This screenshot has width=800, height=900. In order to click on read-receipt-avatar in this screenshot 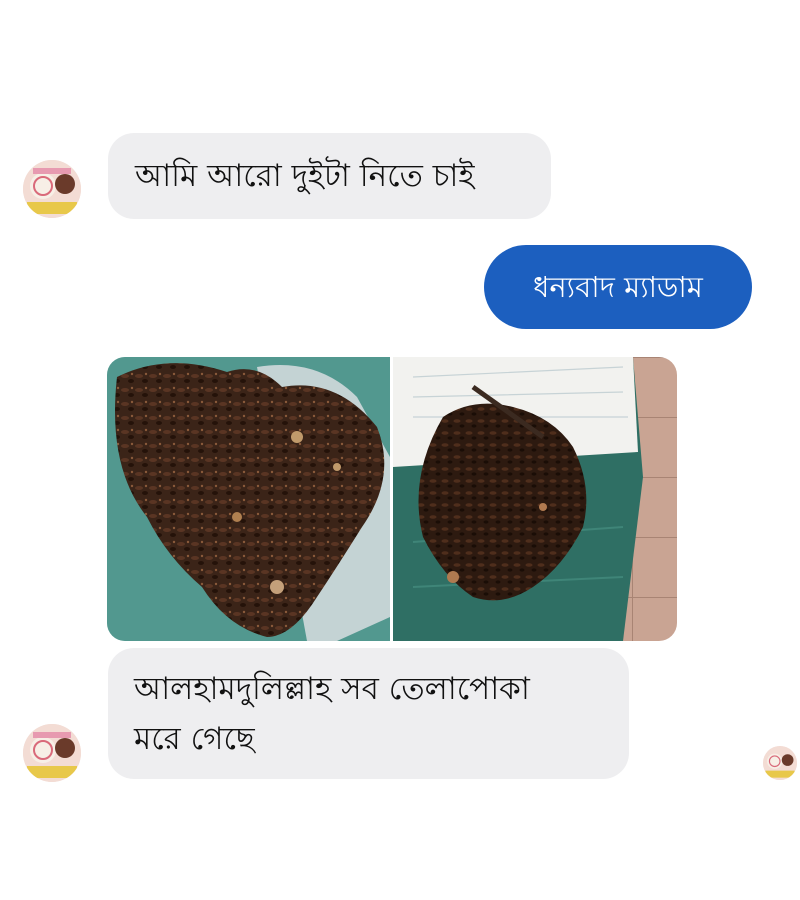, I will do `click(780, 763)`.